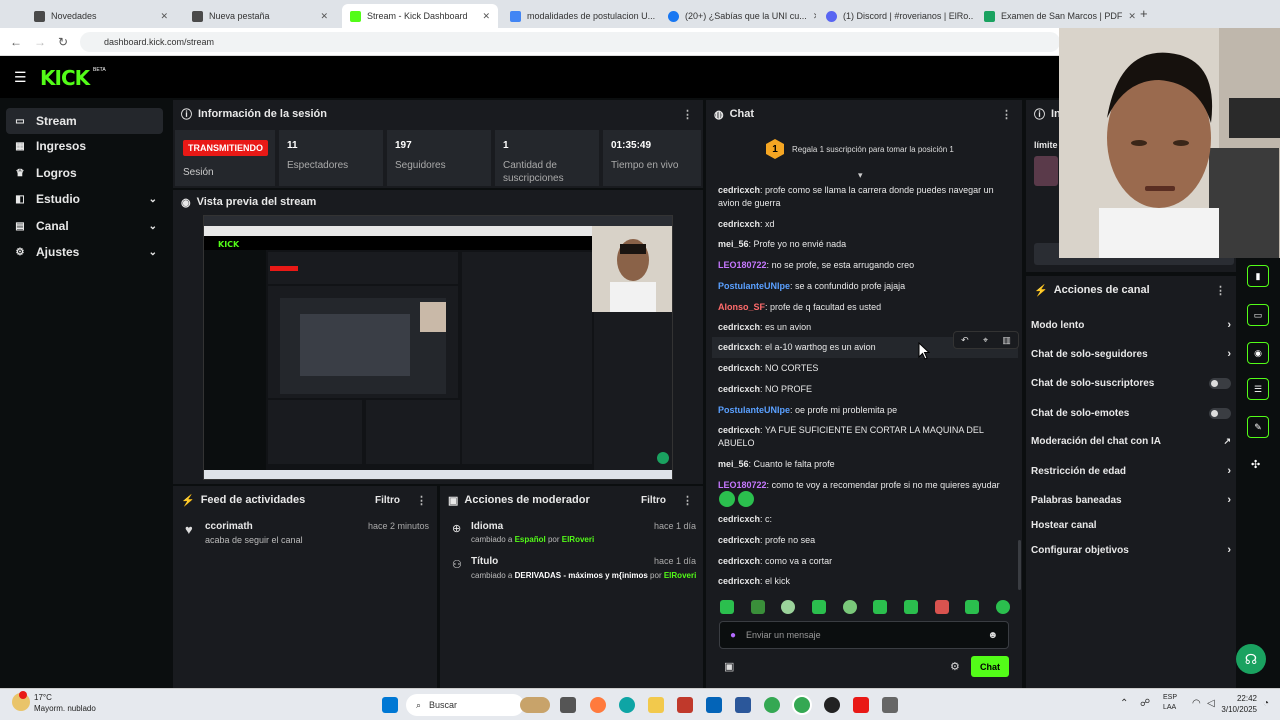  What do you see at coordinates (738, 16) in the screenshot?
I see `browser-tab: (20+) ¿Sabías que la UNI cu...✕` at bounding box center [738, 16].